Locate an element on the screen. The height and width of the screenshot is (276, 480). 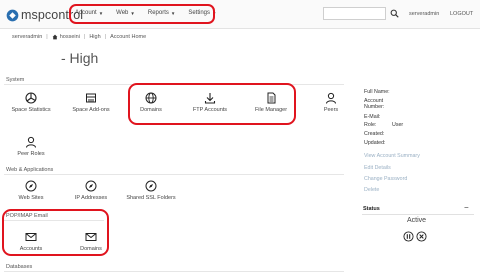
tile-space-statistics: Space Statistics is located at coordinates (31, 102).